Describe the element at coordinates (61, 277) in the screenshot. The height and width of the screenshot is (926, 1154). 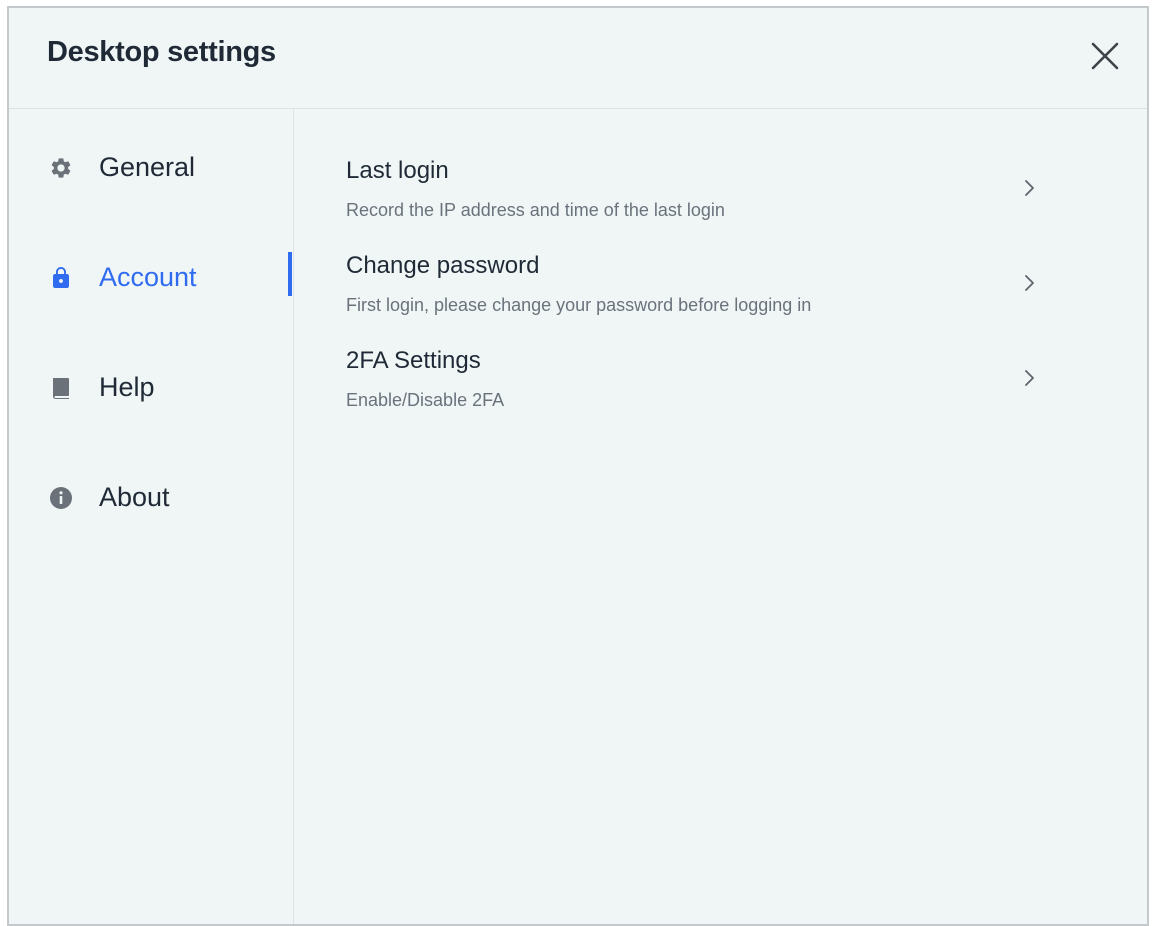
I see `lock-icon` at that location.